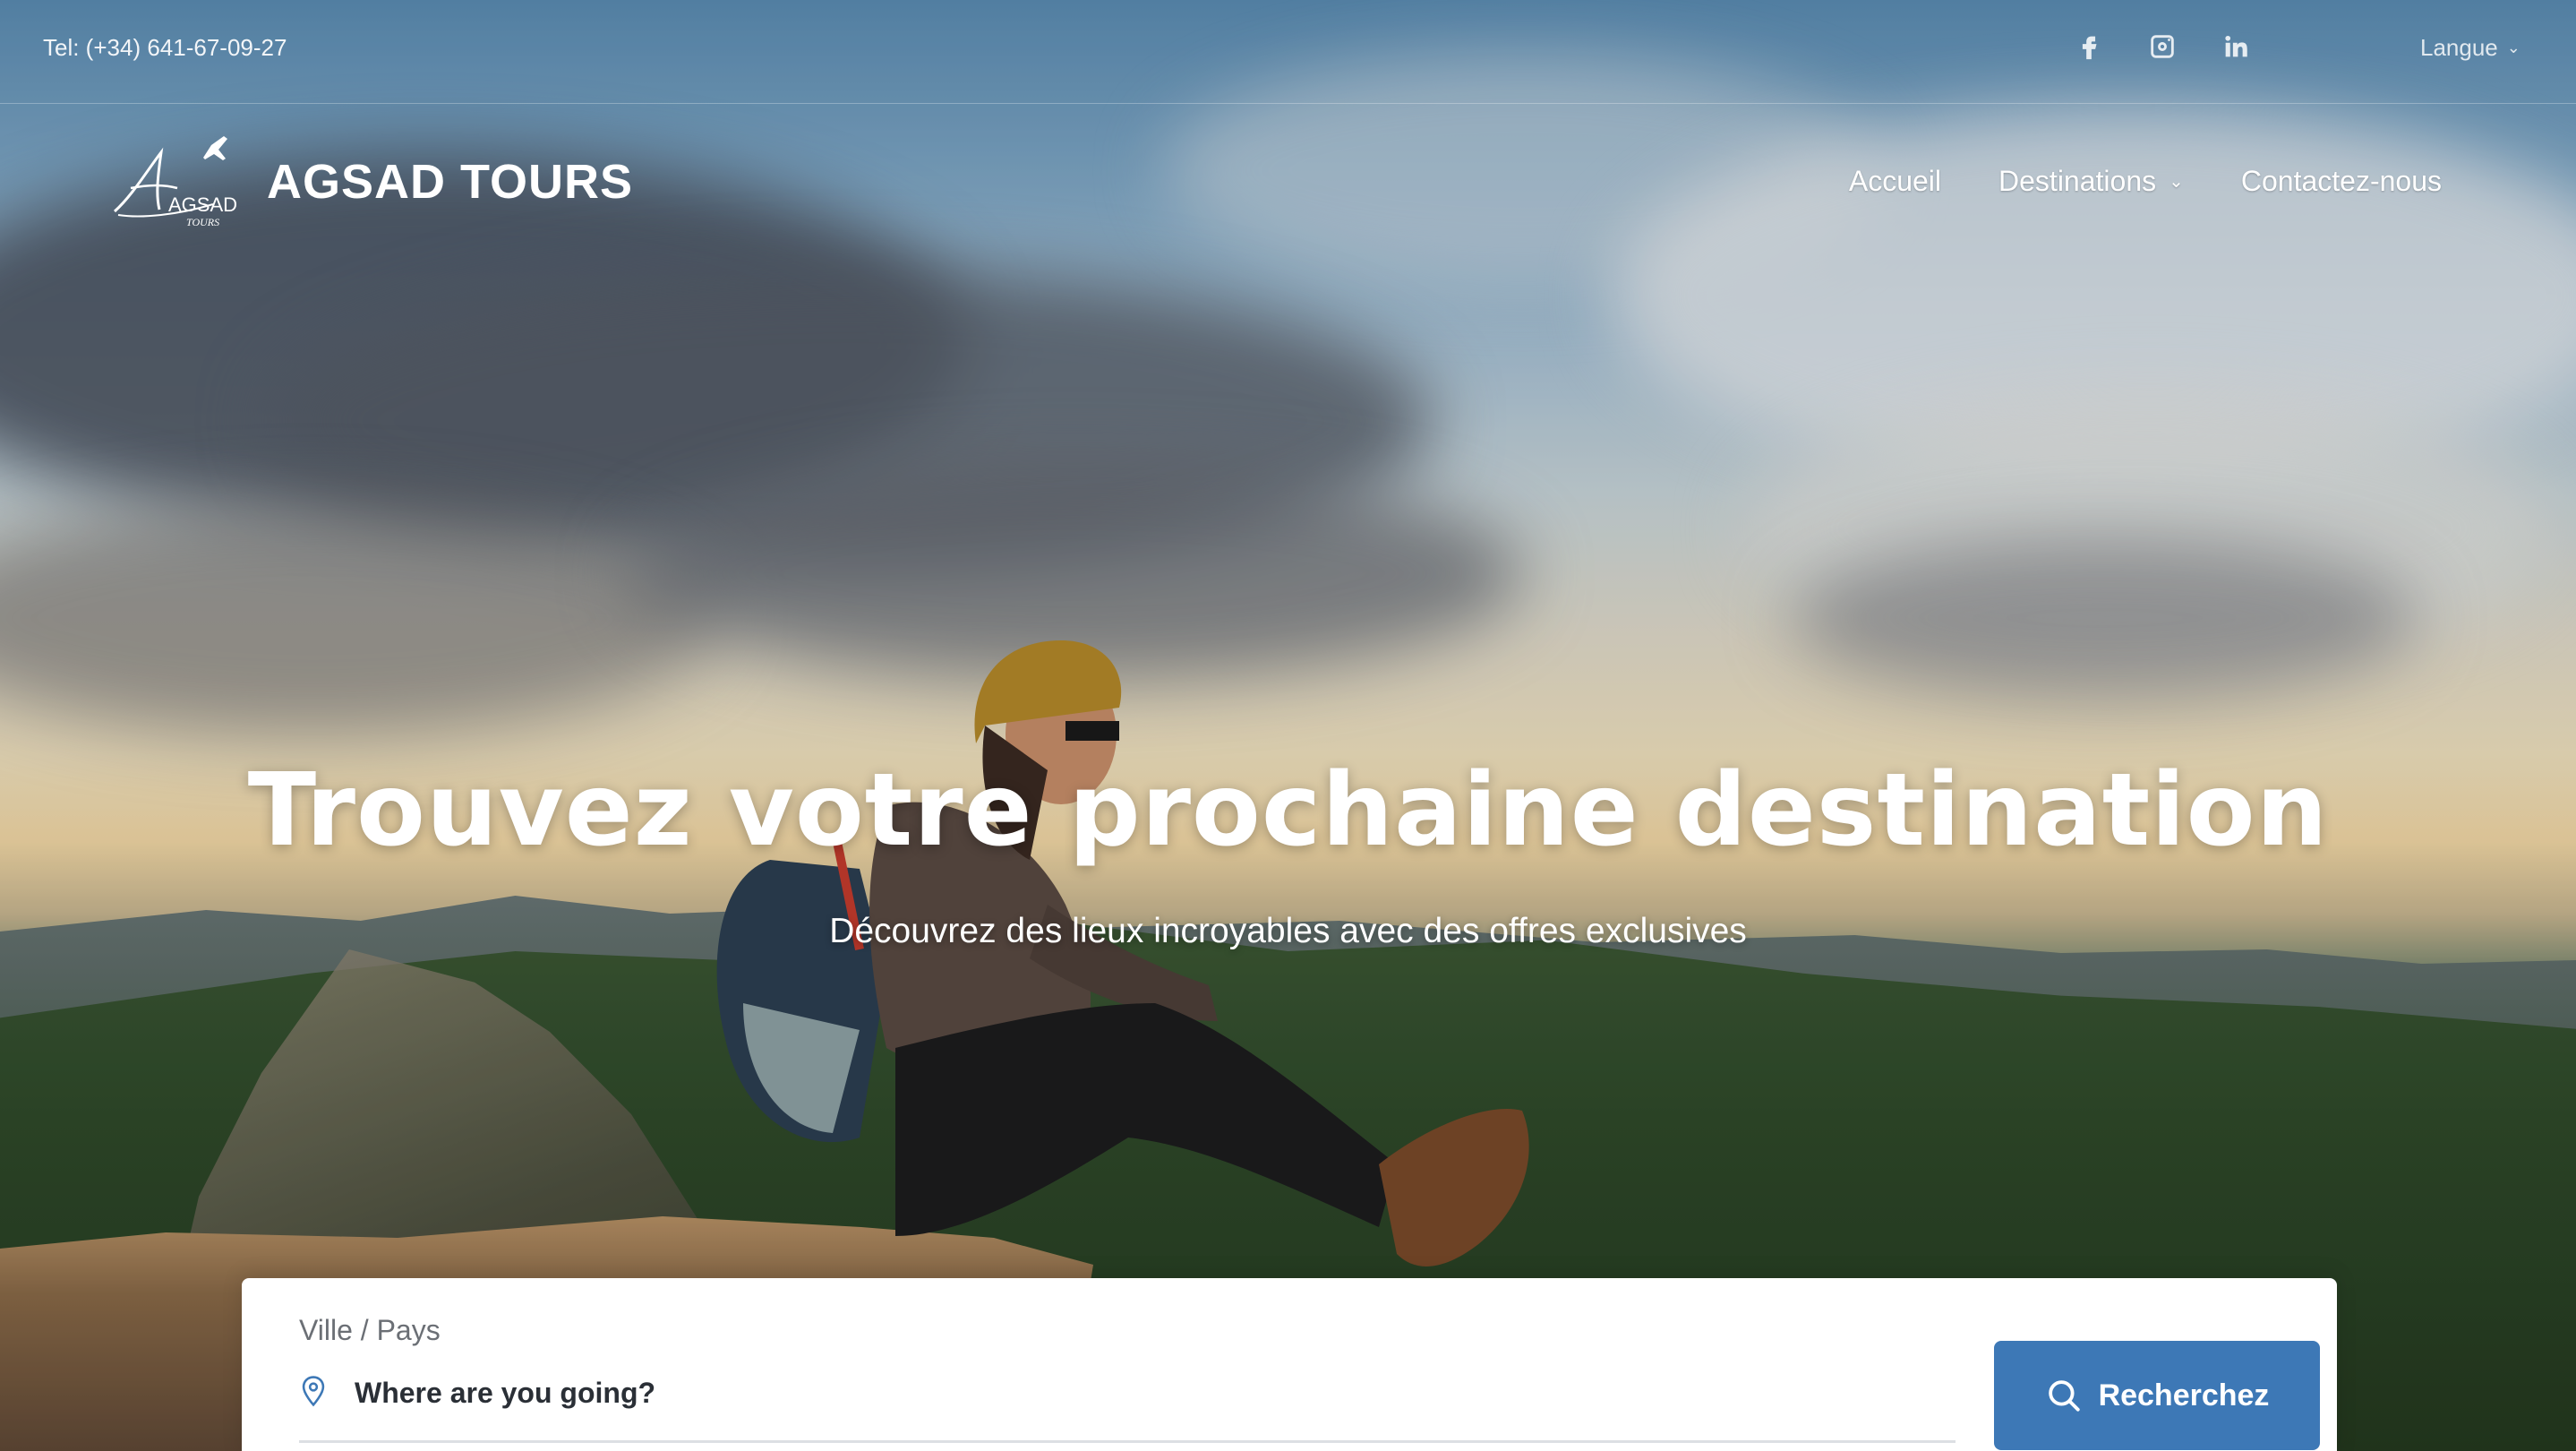  I want to click on instagram-icon, so click(2162, 47).